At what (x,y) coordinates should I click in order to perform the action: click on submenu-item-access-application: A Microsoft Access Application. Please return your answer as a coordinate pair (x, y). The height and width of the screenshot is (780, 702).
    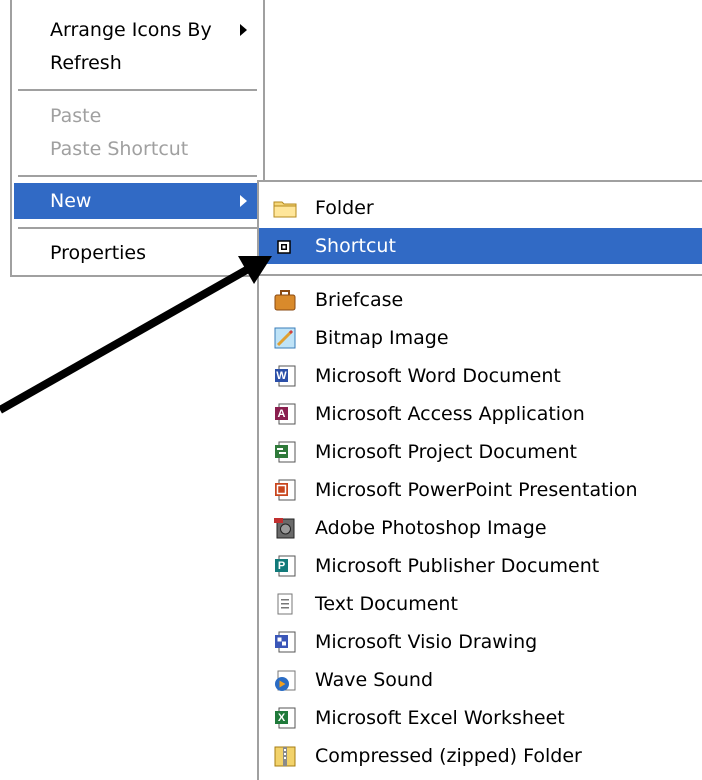
    Looking at the image, I should click on (480, 414).